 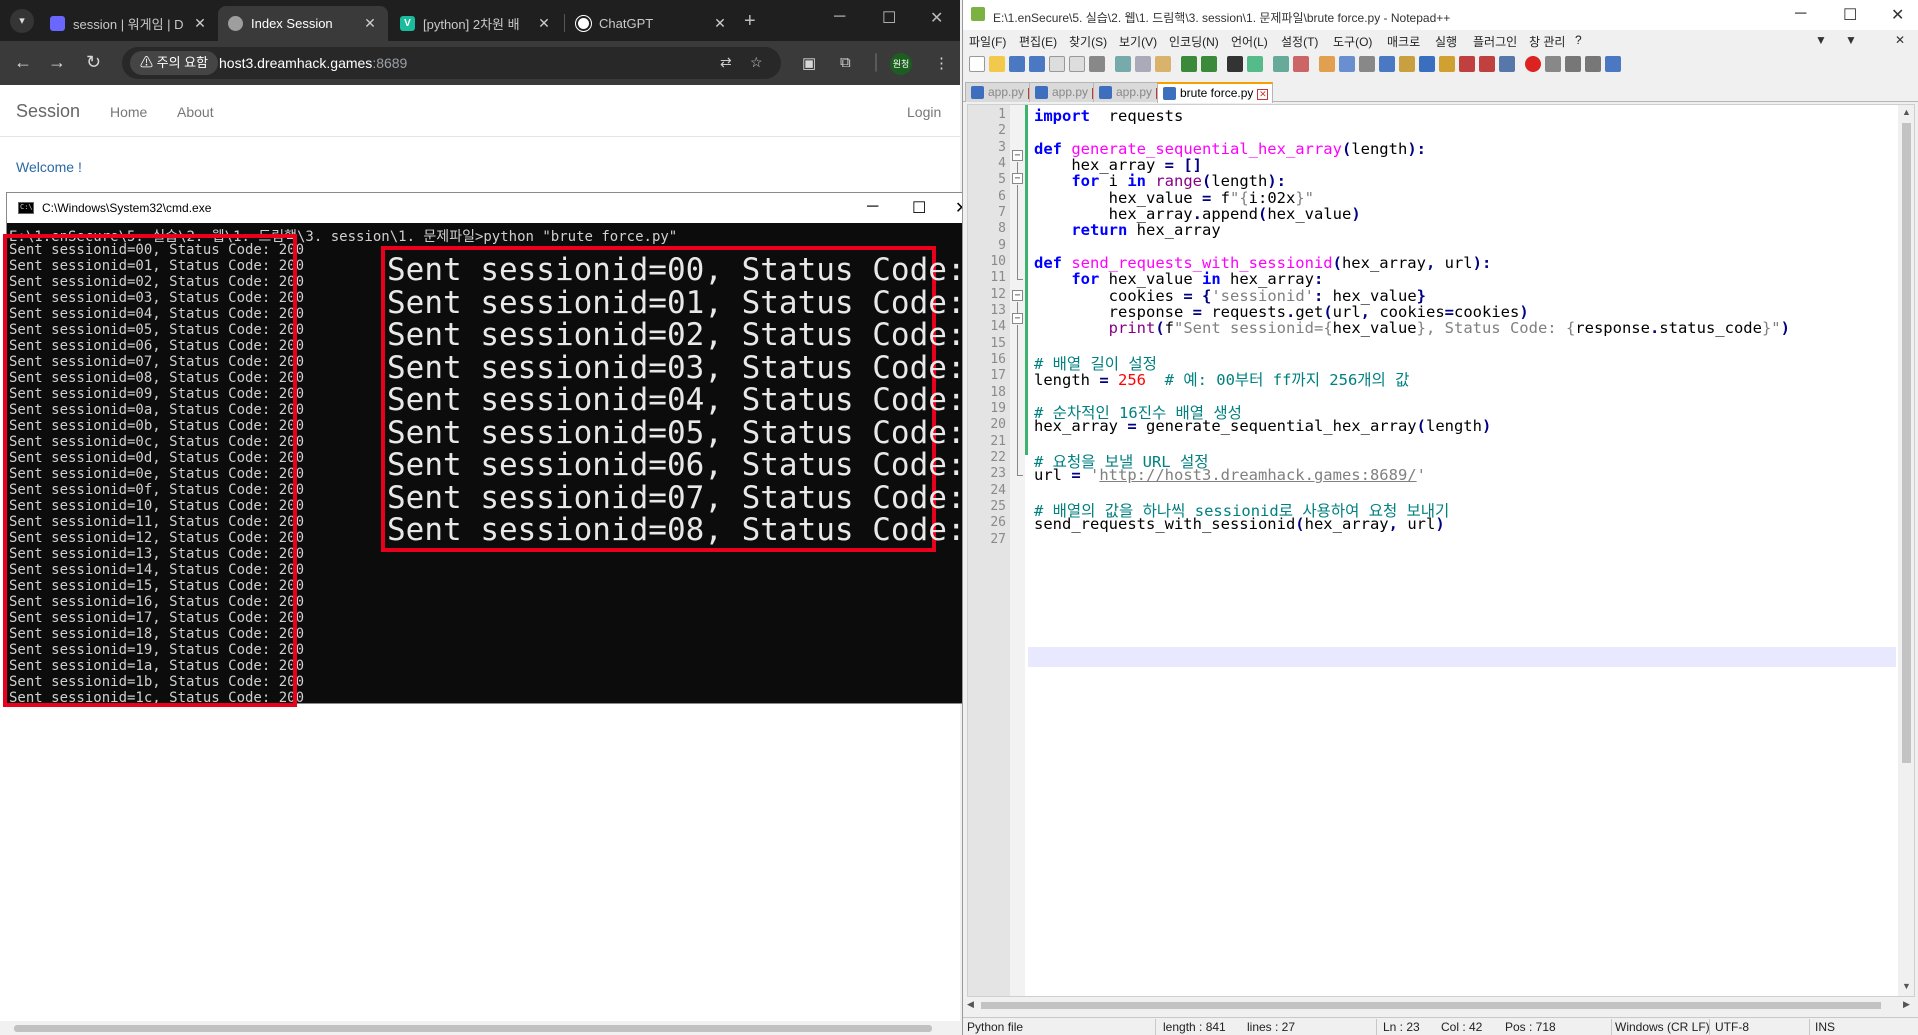 What do you see at coordinates (1446, 41) in the screenshot?
I see `menu-run: 실행` at bounding box center [1446, 41].